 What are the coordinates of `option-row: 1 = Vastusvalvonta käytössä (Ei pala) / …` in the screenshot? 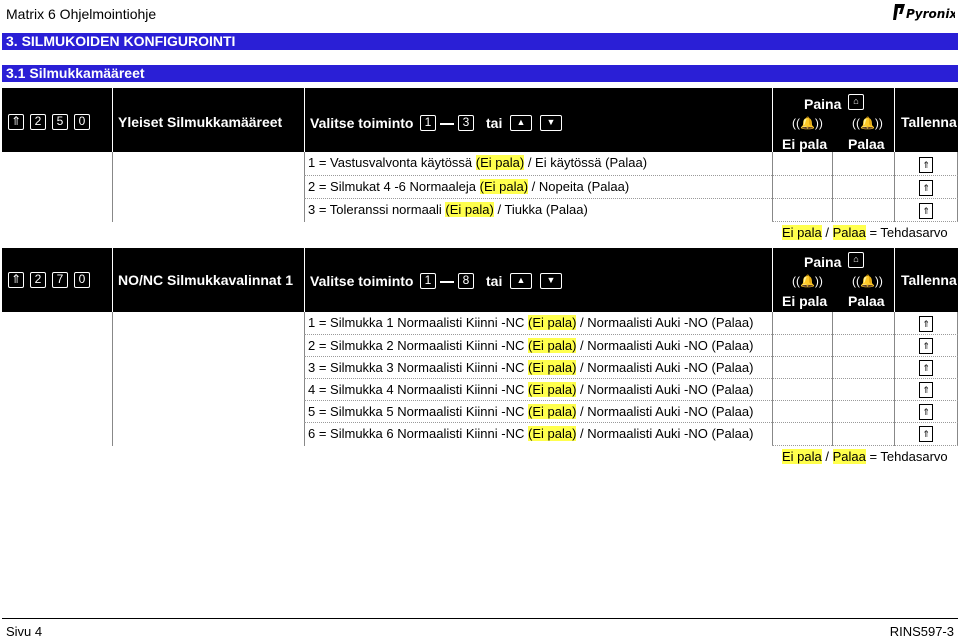 It's located at (478, 162).